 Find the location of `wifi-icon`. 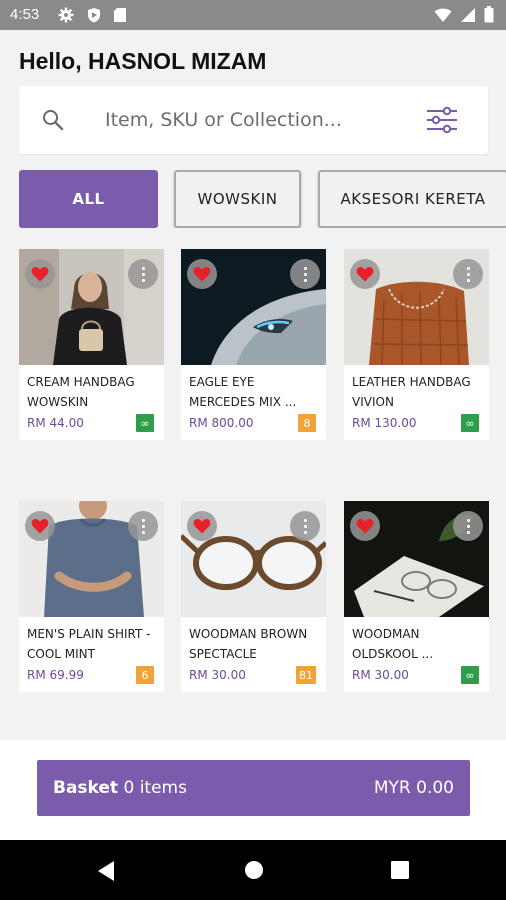

wifi-icon is located at coordinates (443, 17).